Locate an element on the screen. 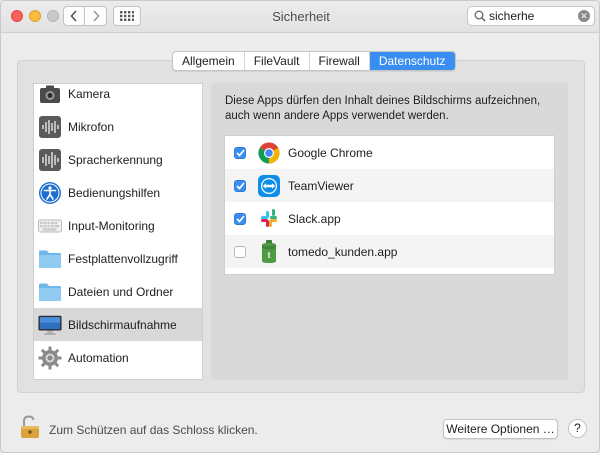 Image resolution: width=600 pixels, height=453 pixels. app-row-teamviewer: TeamViewer is located at coordinates (389, 185).